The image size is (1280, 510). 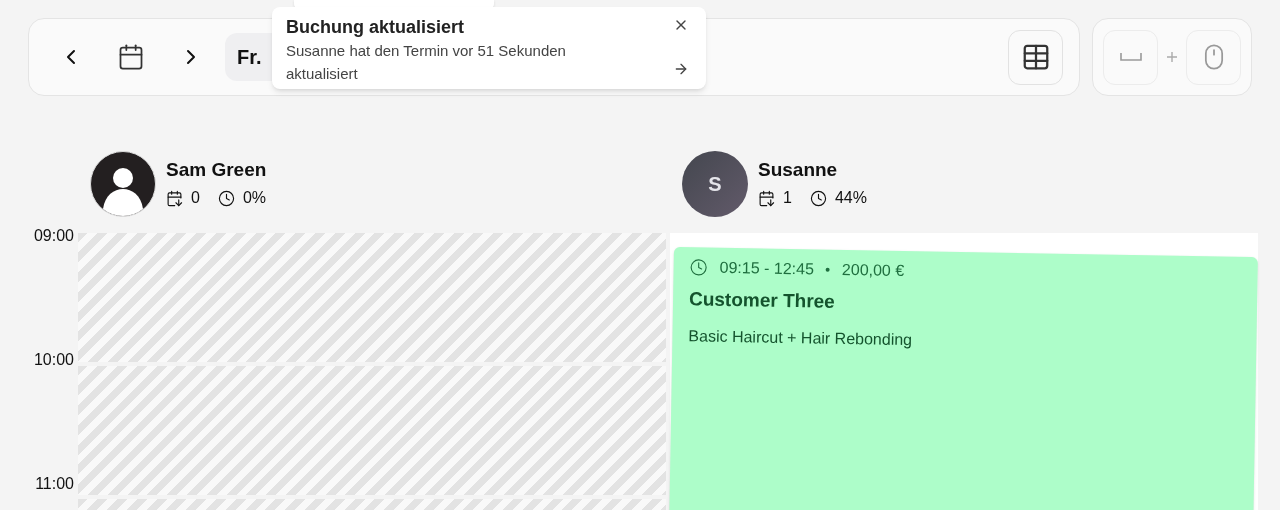 I want to click on appointment-time: 09:15 - 12:45, so click(x=767, y=268).